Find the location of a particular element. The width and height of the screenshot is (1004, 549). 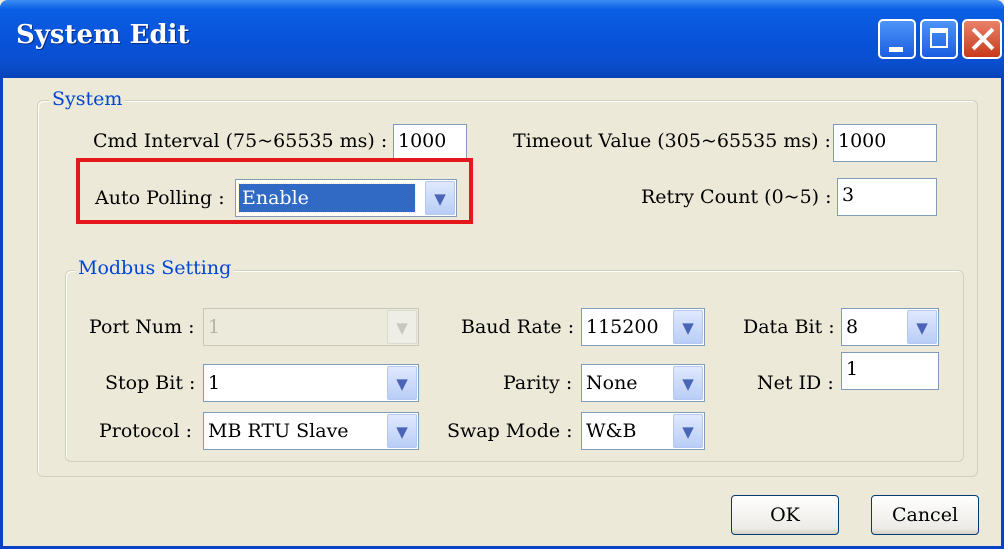

baud-rate-label: Baud Rate : is located at coordinates (518, 327).